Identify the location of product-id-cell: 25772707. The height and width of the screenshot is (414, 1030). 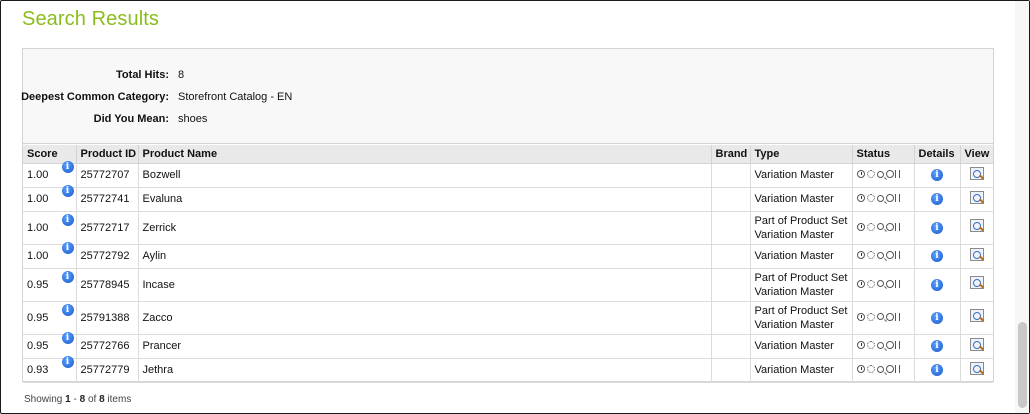
(107, 175).